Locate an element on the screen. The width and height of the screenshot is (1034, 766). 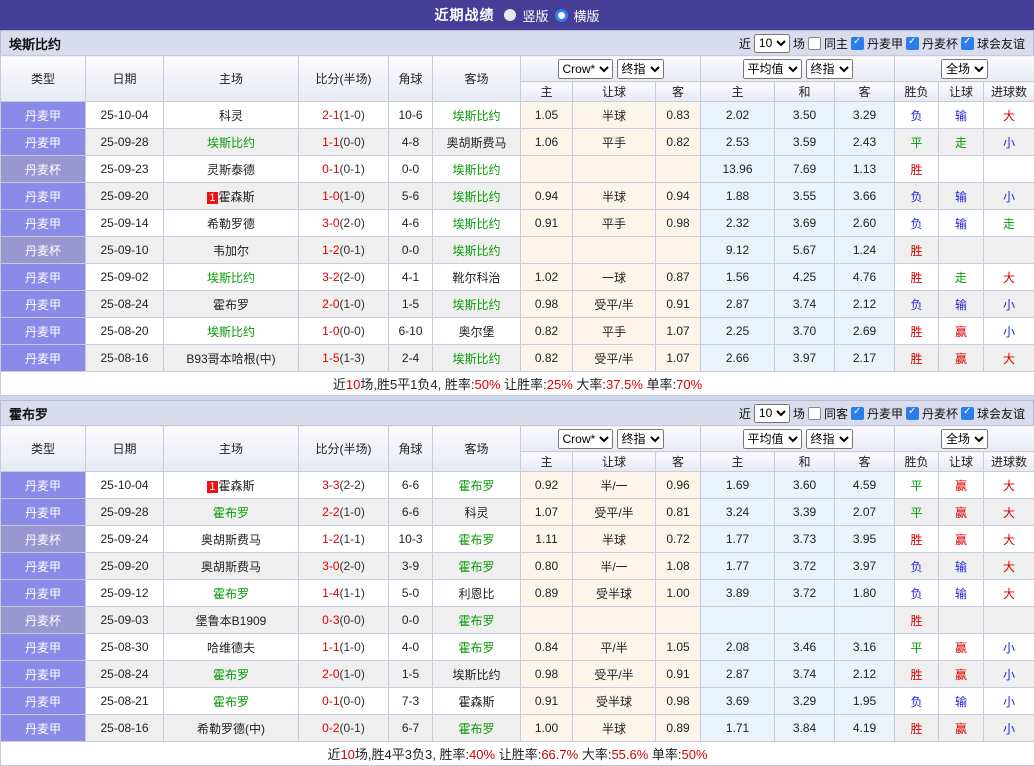
away-team-name: 科灵 is located at coordinates (476, 513).